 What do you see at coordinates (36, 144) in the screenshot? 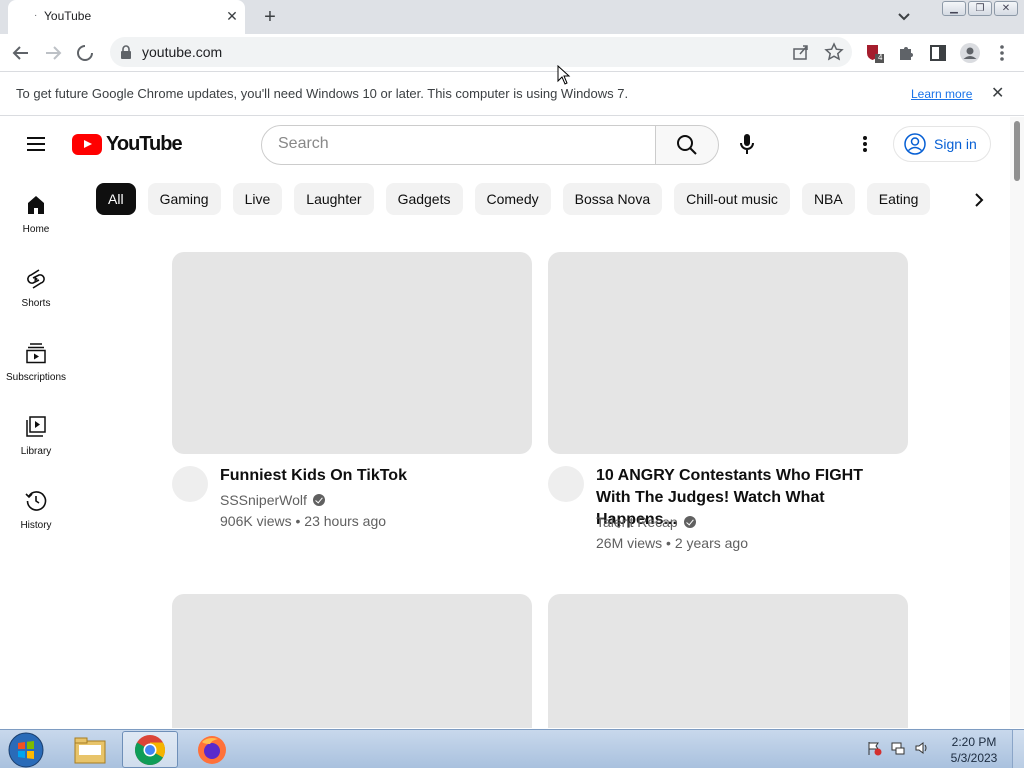
I see `guide-menu-button` at bounding box center [36, 144].